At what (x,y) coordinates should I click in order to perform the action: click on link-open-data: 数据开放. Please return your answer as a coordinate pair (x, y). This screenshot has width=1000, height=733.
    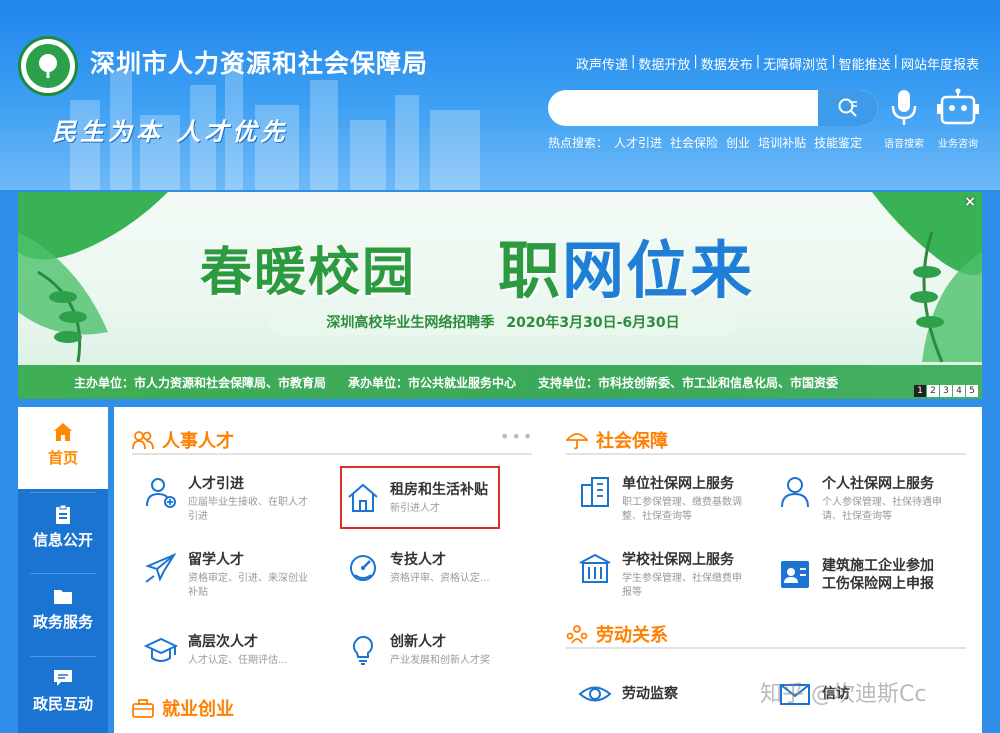
    Looking at the image, I should click on (664, 63).